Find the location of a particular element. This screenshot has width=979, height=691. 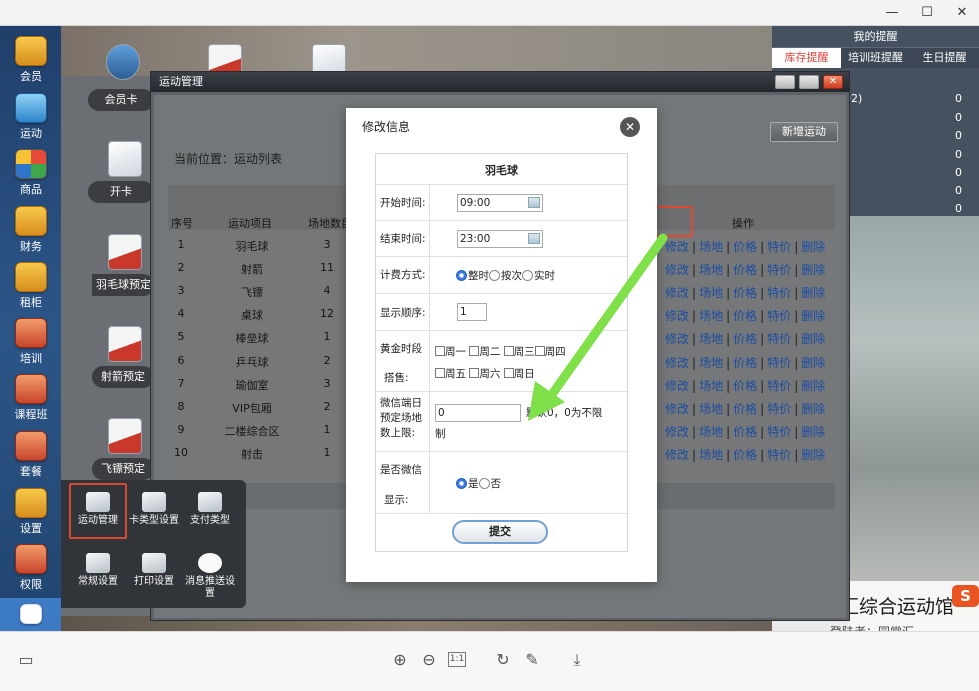

annotation-arrow is located at coordinates (598, 327).